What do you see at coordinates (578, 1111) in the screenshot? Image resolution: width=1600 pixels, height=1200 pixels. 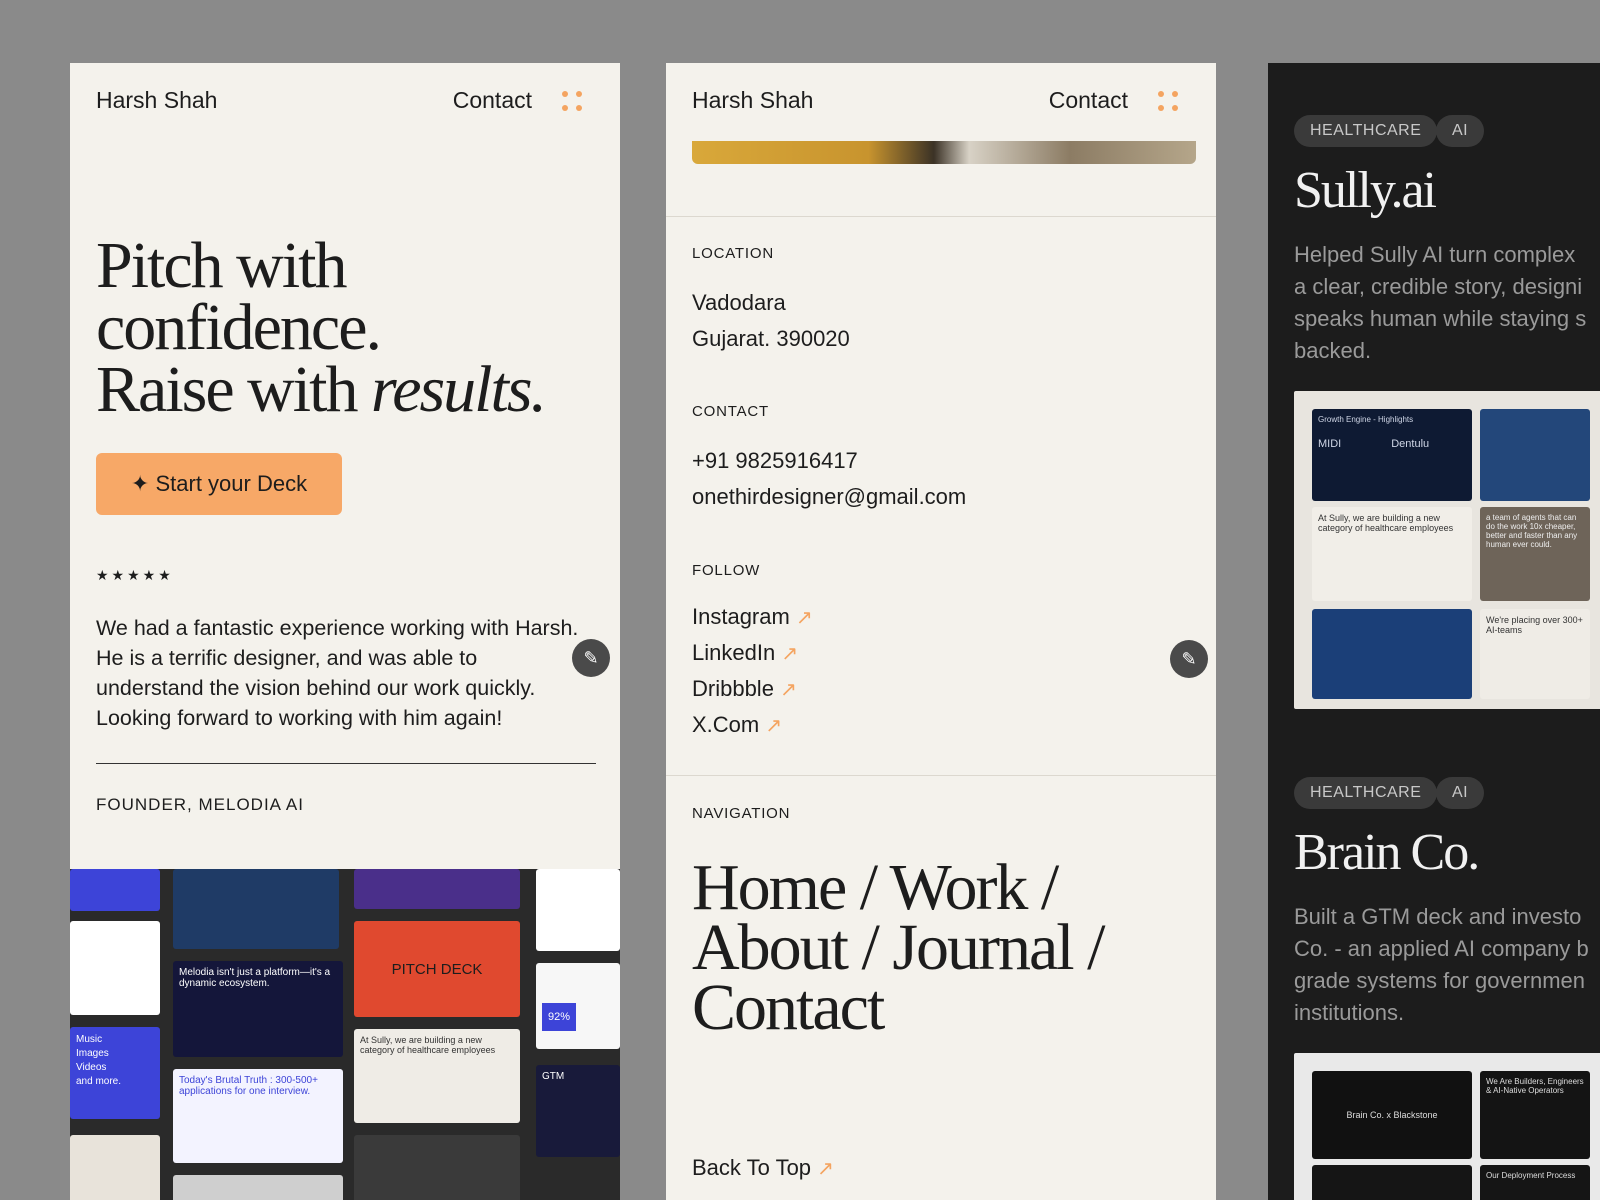 I see `gtm-slide: GTM` at bounding box center [578, 1111].